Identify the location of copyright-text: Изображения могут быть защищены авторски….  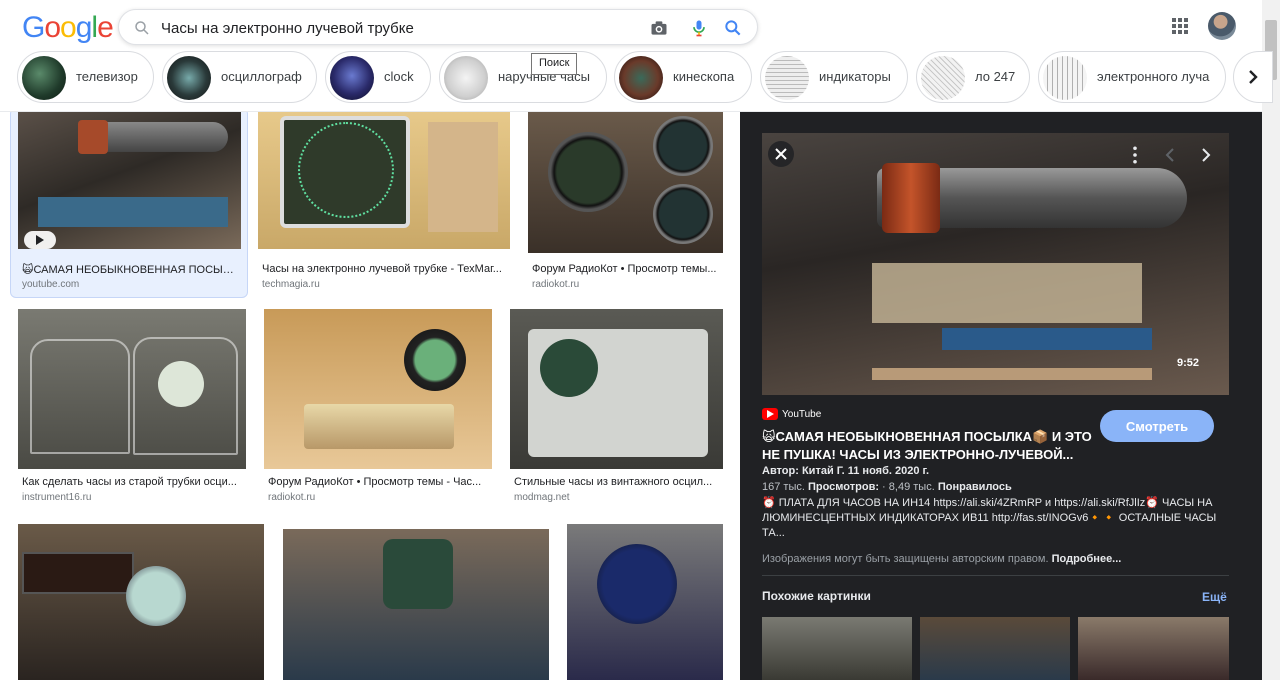
(905, 559).